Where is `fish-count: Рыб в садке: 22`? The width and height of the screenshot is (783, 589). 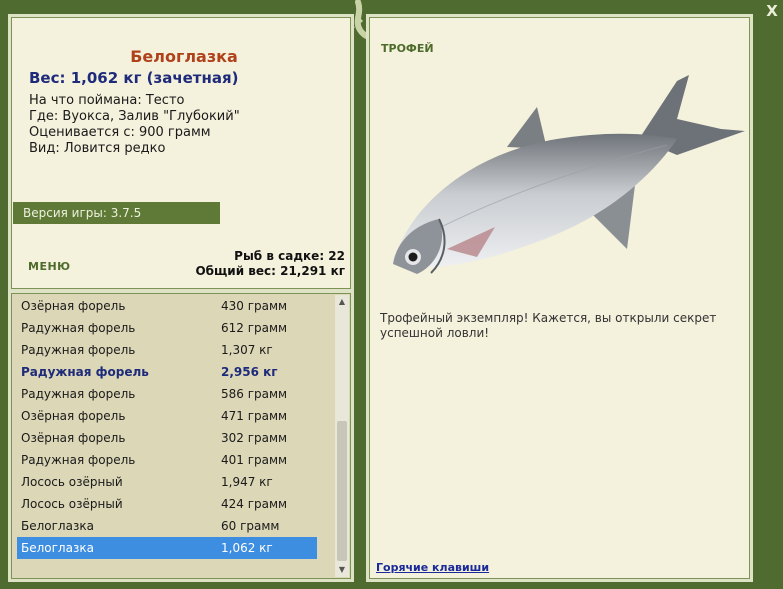 fish-count: Рыб в садке: 22 is located at coordinates (289, 256).